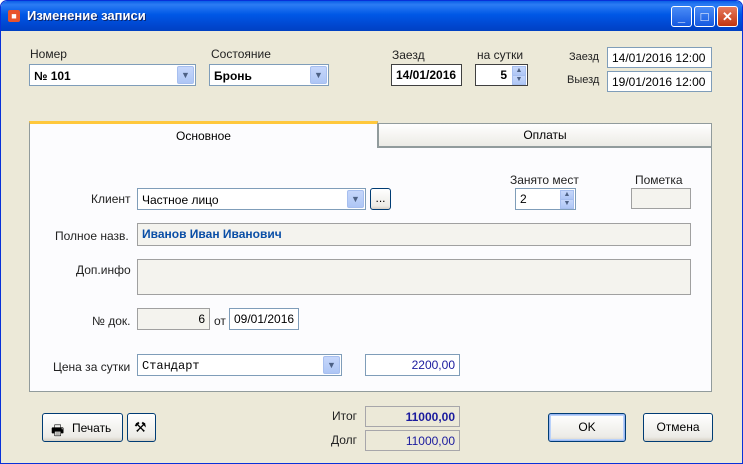  What do you see at coordinates (92, 367) in the screenshot?
I see `price-label: Цена за сутки` at bounding box center [92, 367].